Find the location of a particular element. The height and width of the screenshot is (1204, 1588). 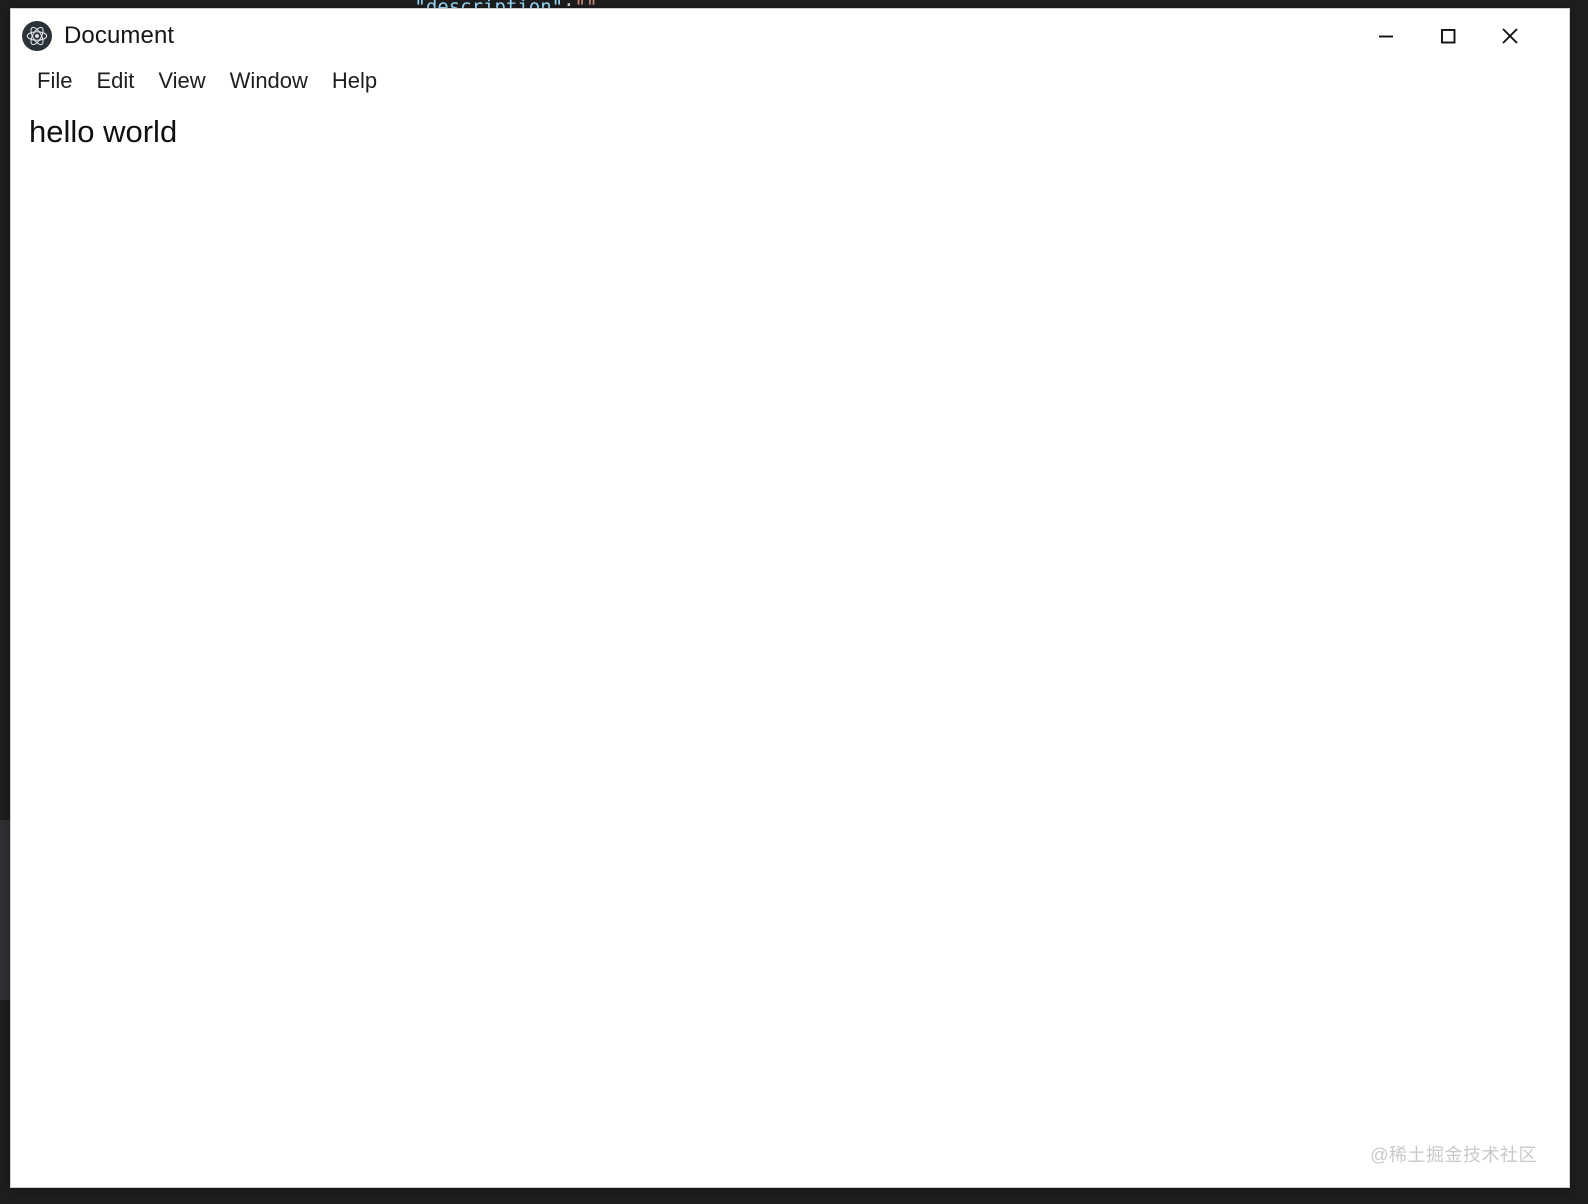

window-controls-spacer is located at coordinates (1555, 36).